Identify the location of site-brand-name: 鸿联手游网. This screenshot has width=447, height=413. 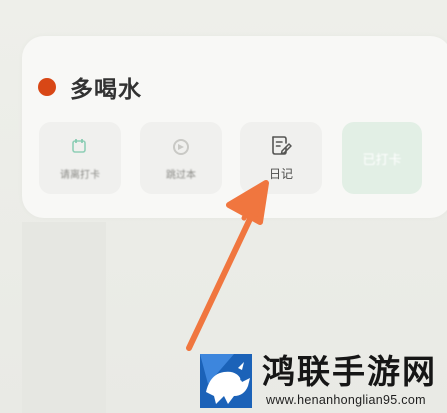
(349, 371).